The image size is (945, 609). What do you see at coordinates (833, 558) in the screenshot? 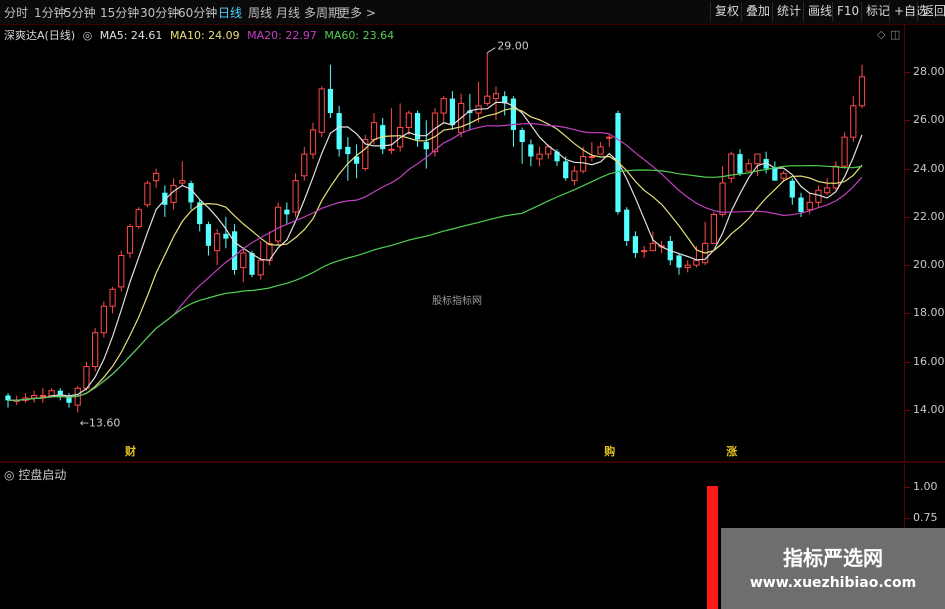
I see `watermark-title: 指标严选网` at bounding box center [833, 558].